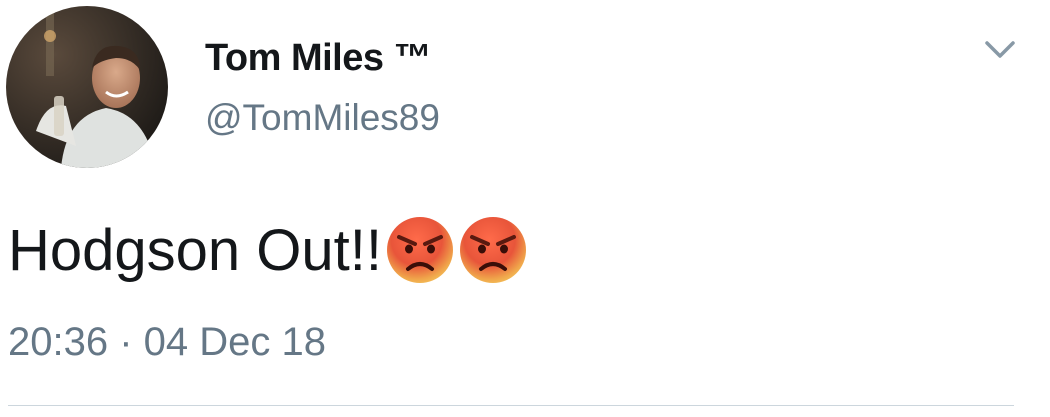 This screenshot has width=1050, height=417. I want to click on tweet-text: Hodgson Out!!, so click(268, 250).